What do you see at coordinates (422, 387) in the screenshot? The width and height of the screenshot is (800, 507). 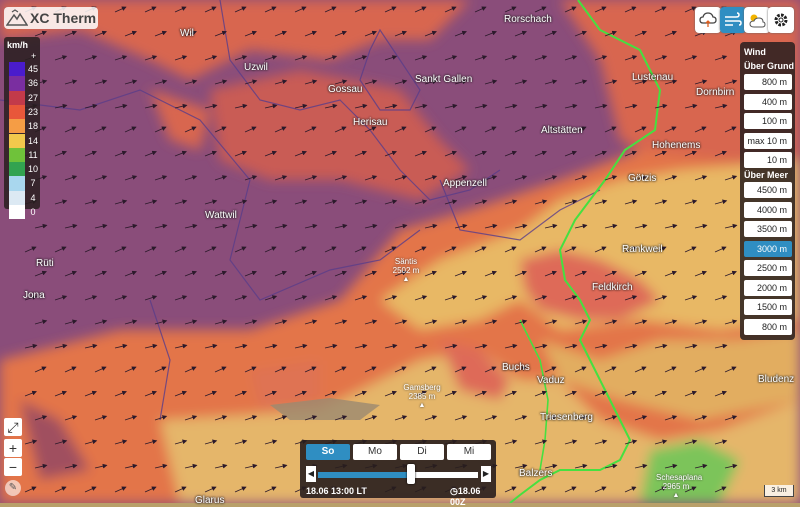 I see `mountain-name: Gamsberg` at bounding box center [422, 387].